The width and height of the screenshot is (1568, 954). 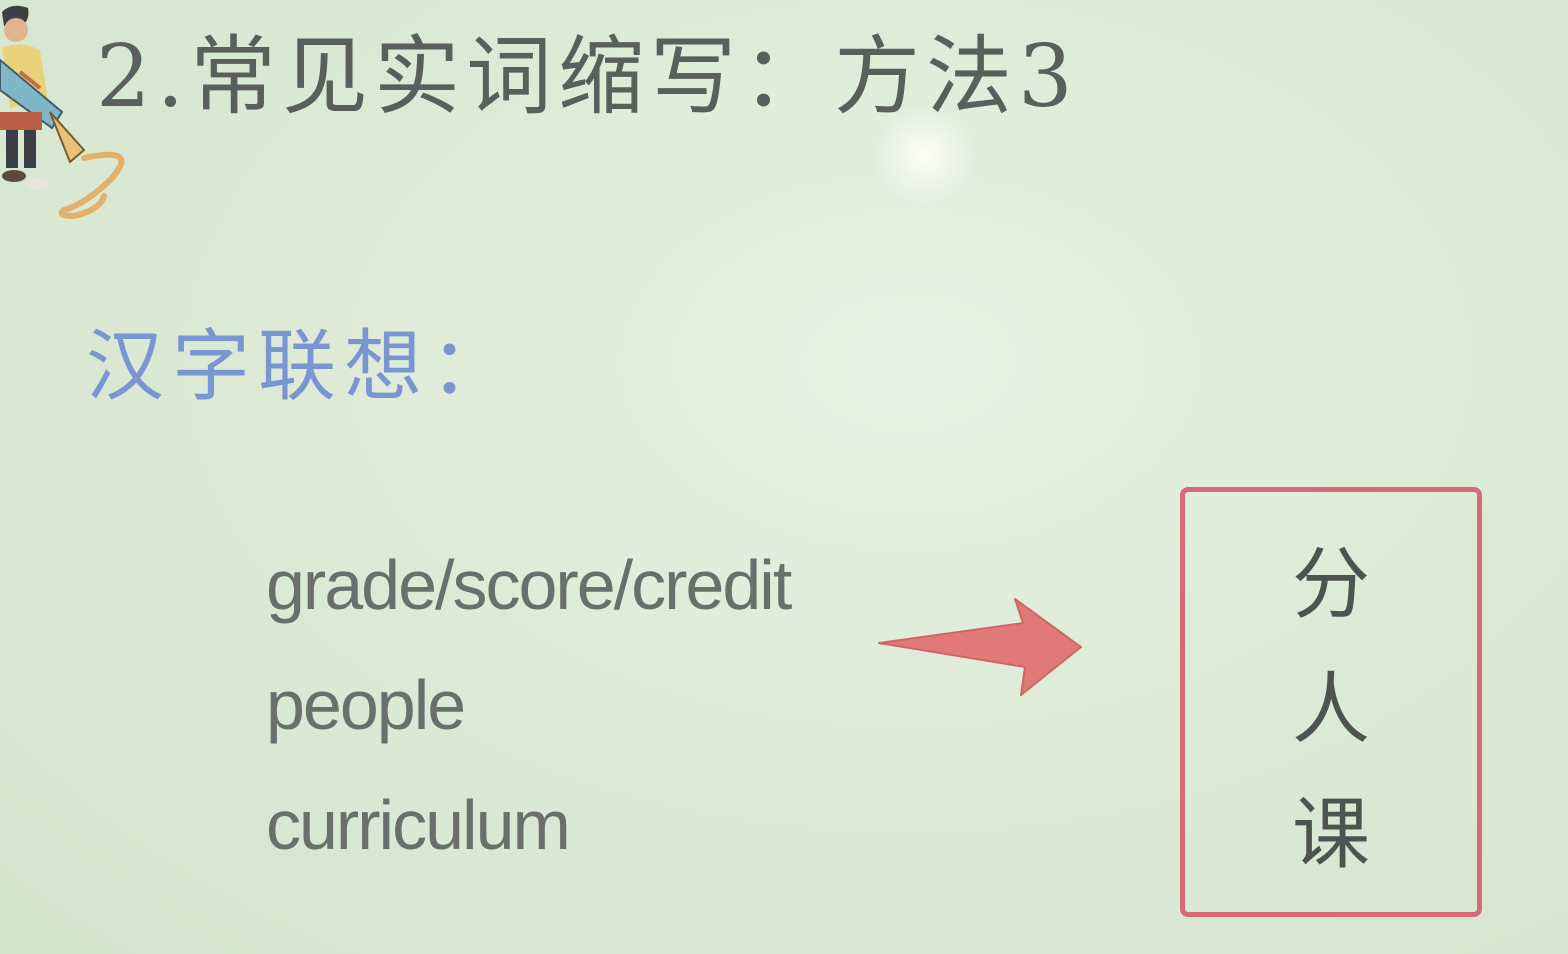 I want to click on section-label: 汉字联想：, so click(x=301, y=367).